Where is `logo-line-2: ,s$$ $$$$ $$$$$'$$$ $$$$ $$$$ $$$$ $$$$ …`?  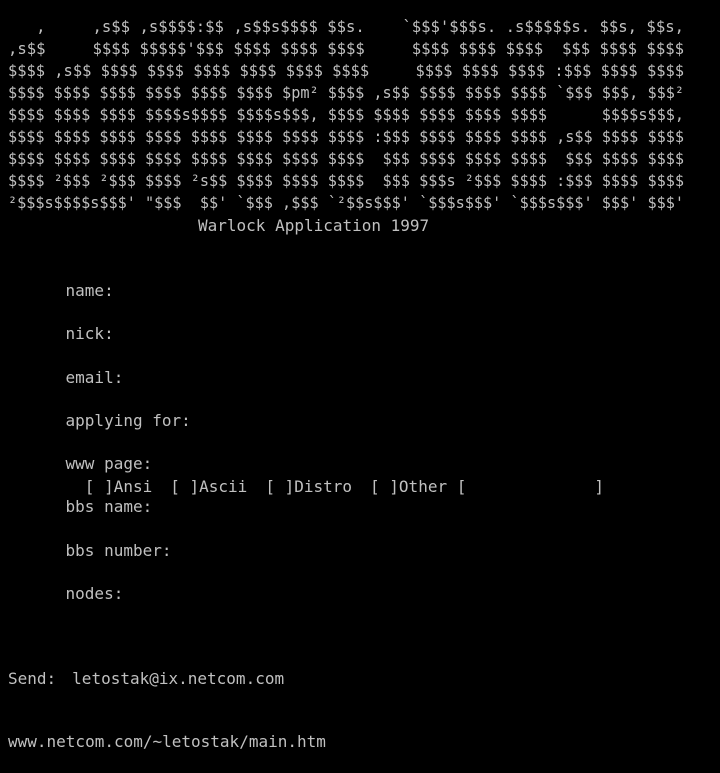
logo-line-2: ,s$$ $$$$ $$$$$'$$$ $$$$ $$$$ $$$$ $$$$ … is located at coordinates (346, 48).